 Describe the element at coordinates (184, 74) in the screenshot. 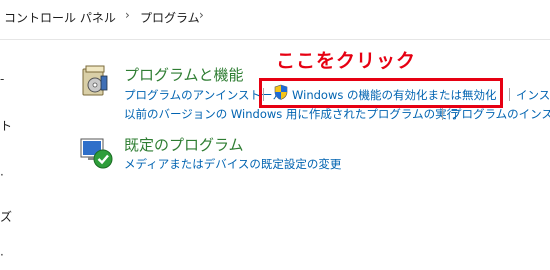

I see `programs-features-title: プログラムと機能` at that location.